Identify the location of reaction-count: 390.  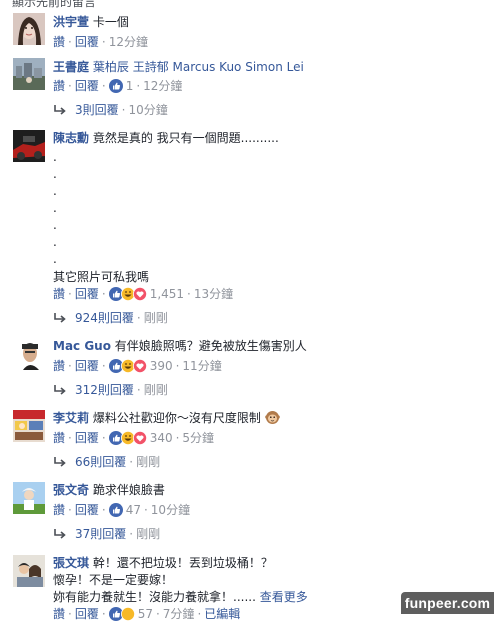
(161, 366).